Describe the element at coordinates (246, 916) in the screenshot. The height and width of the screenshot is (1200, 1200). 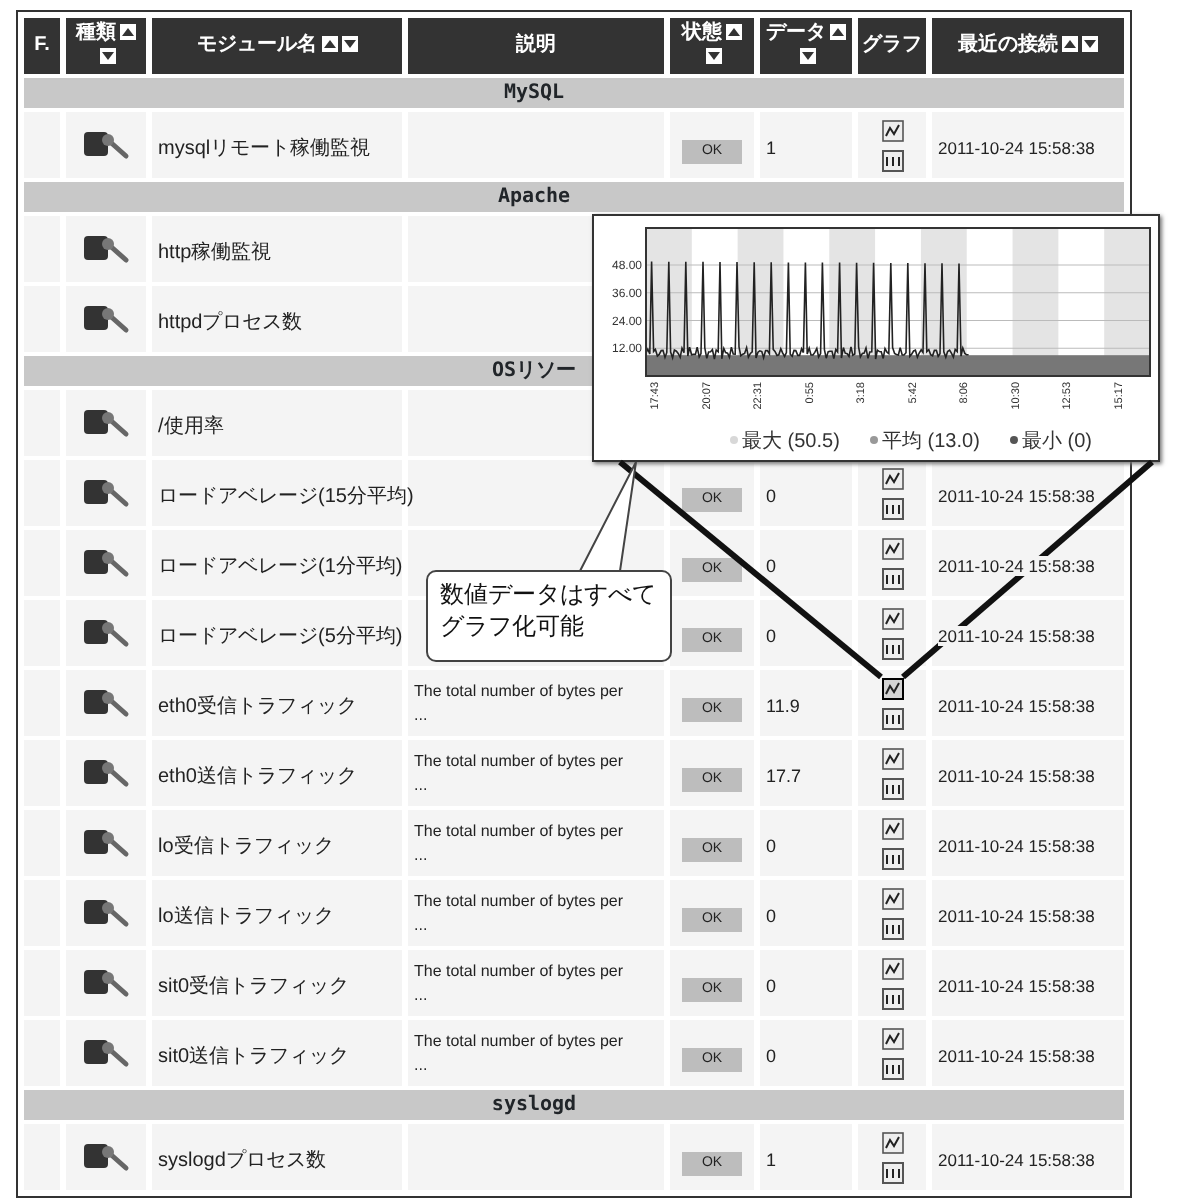
I see `module-name: lo送信トラフィック` at that location.